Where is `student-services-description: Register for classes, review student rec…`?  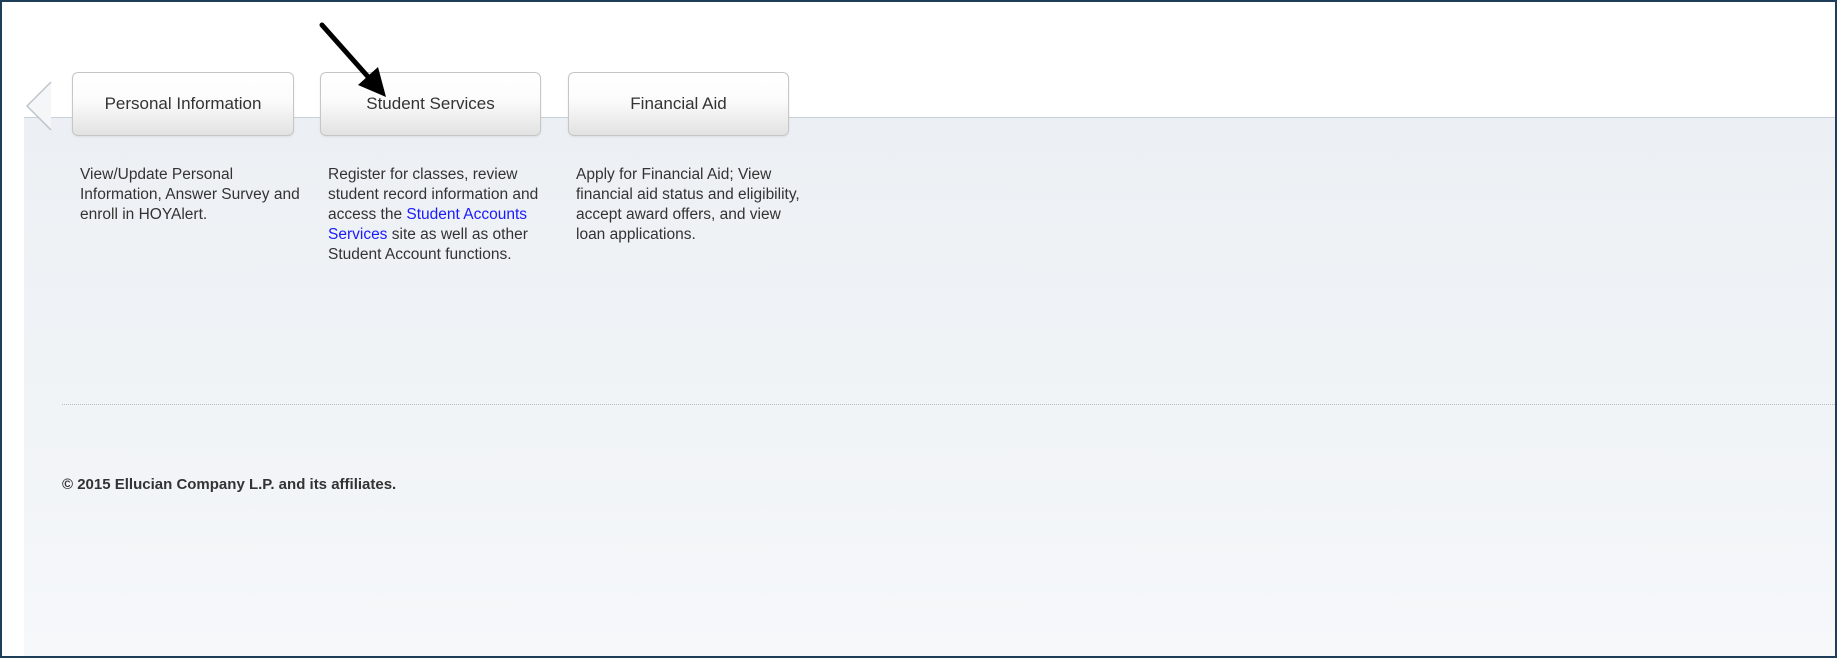 student-services-description: Register for classes, review student rec… is located at coordinates (443, 215).